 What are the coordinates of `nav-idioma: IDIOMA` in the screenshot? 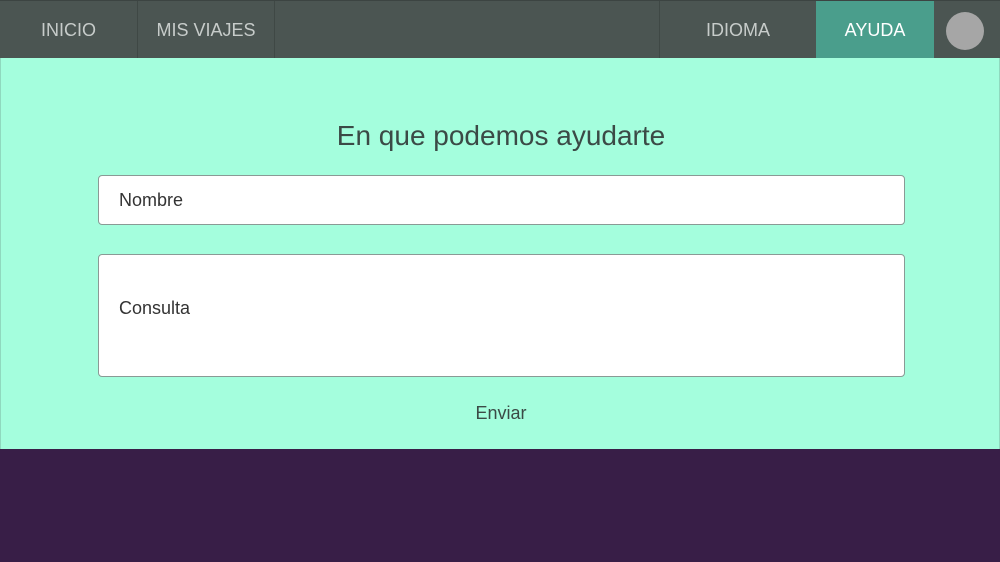 It's located at (737, 30).